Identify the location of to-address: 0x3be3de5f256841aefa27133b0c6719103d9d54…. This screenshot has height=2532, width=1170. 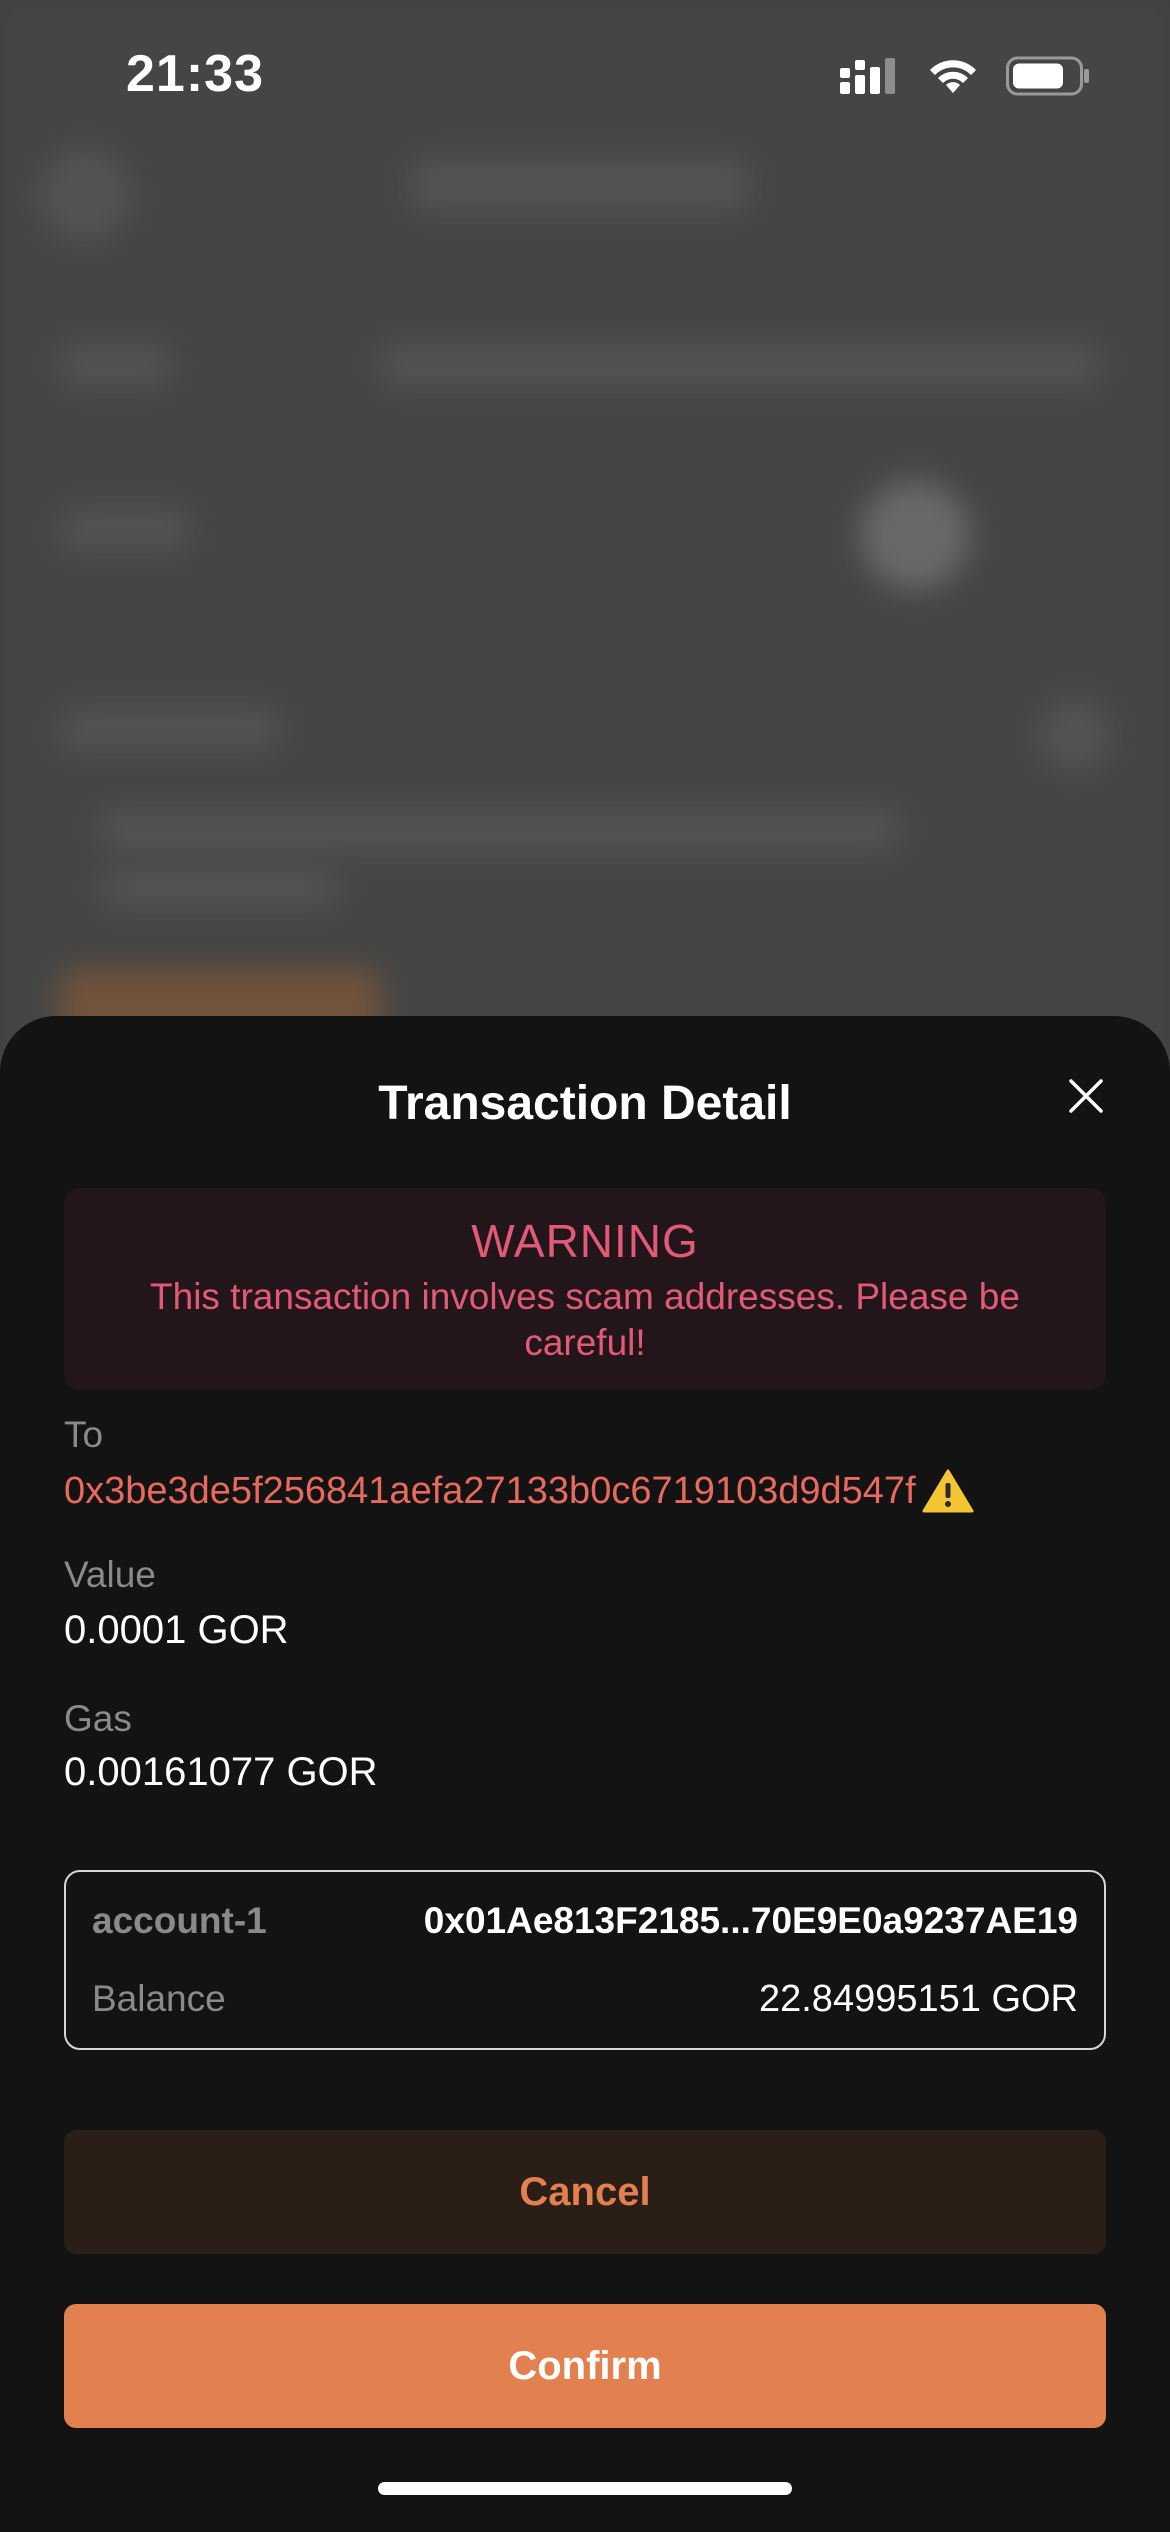
(490, 1490).